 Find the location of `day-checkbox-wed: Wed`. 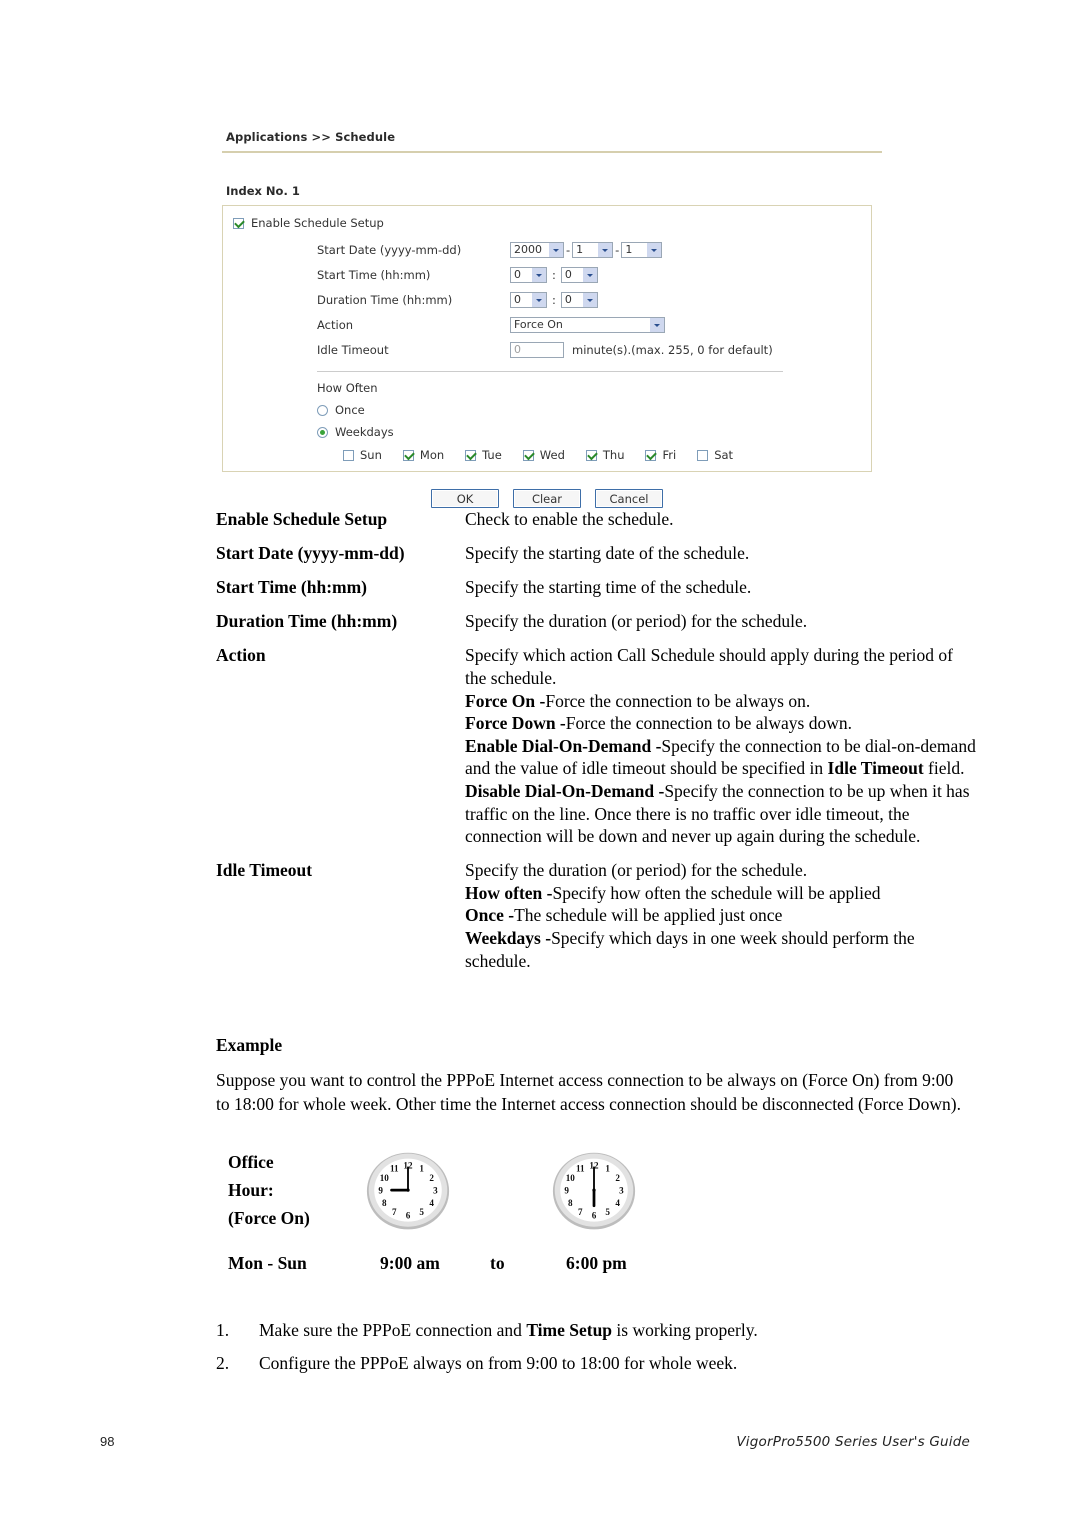

day-checkbox-wed: Wed is located at coordinates (543, 455).